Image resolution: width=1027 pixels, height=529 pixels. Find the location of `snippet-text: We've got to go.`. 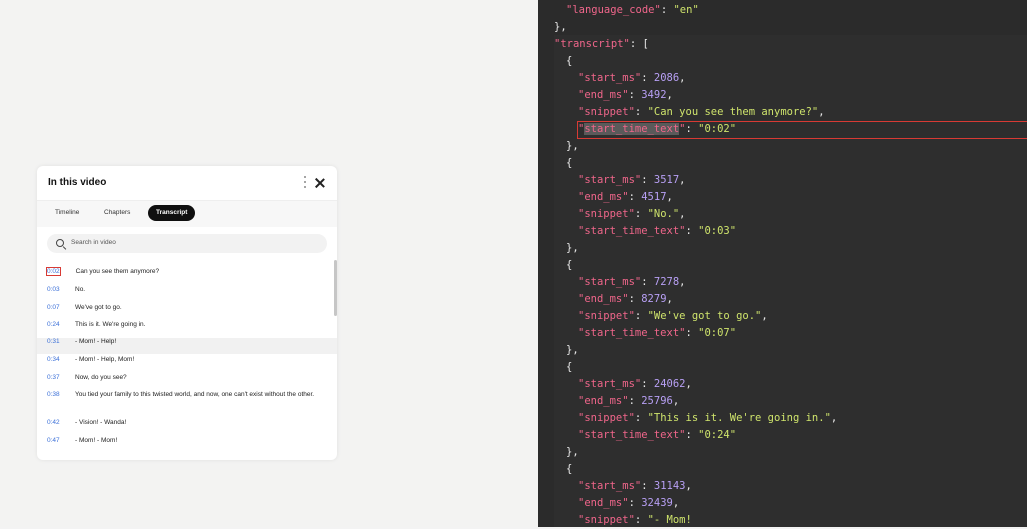

snippet-text: We've got to go. is located at coordinates (98, 307).